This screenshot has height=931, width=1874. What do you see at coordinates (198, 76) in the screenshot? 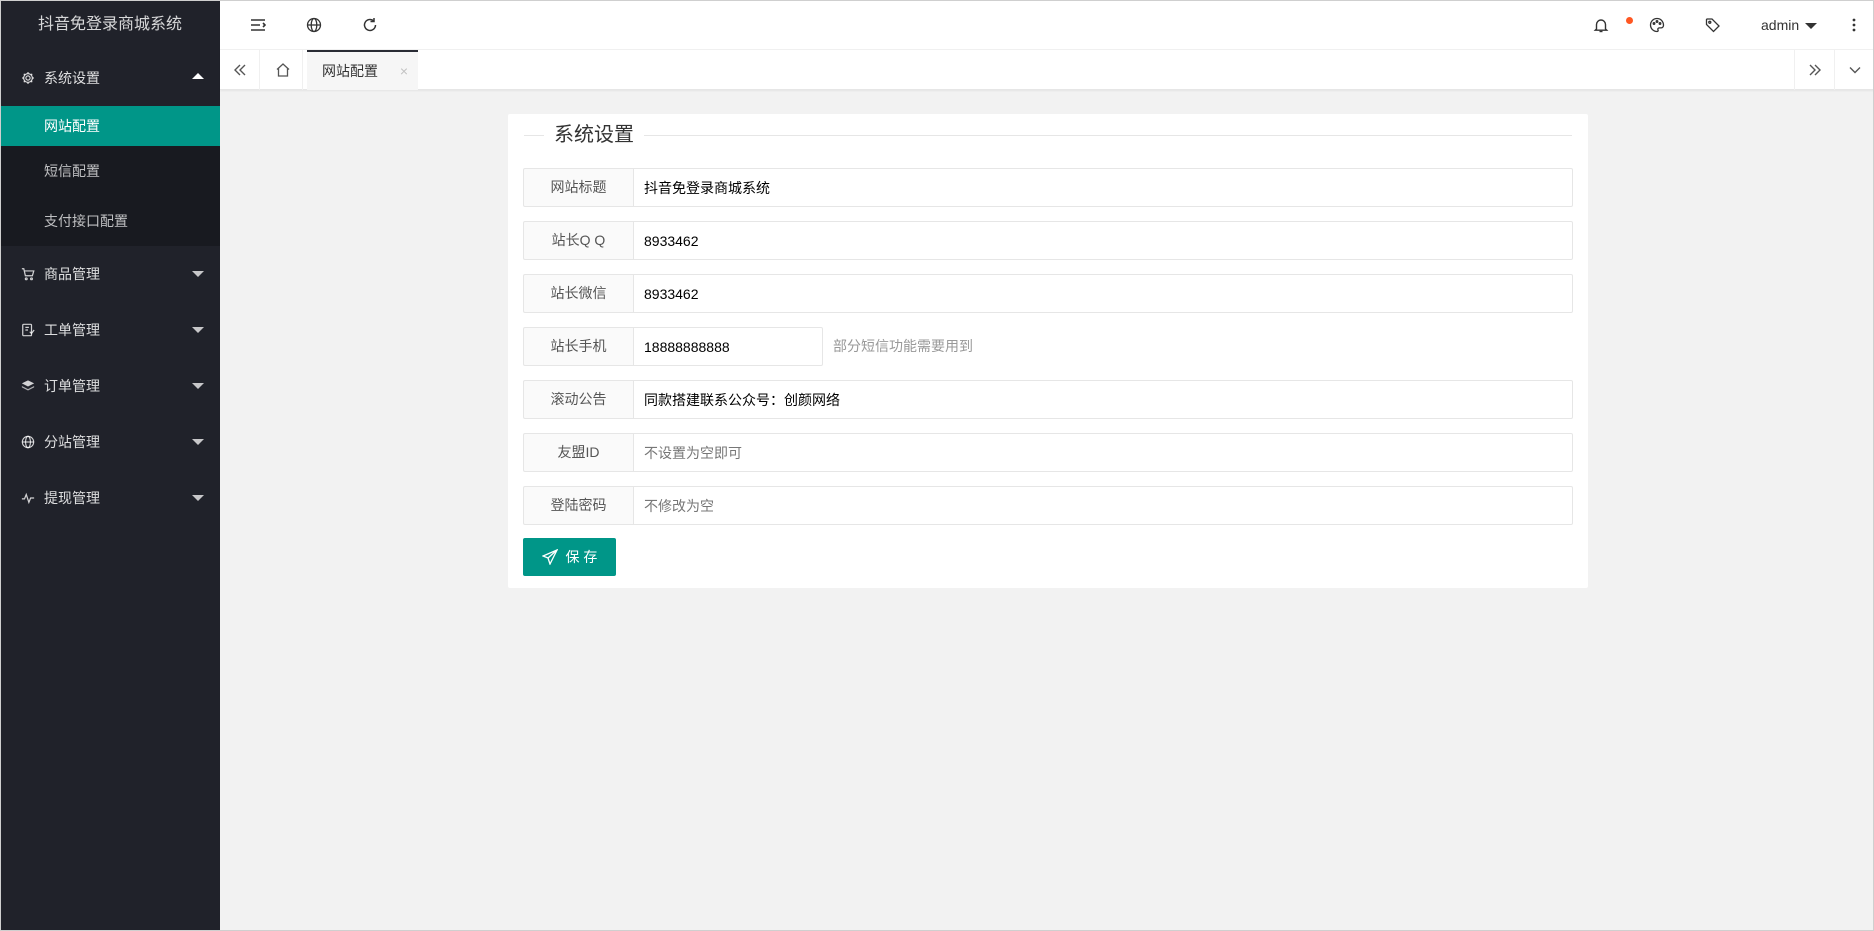
I see `chevron-up-icon` at bounding box center [198, 76].